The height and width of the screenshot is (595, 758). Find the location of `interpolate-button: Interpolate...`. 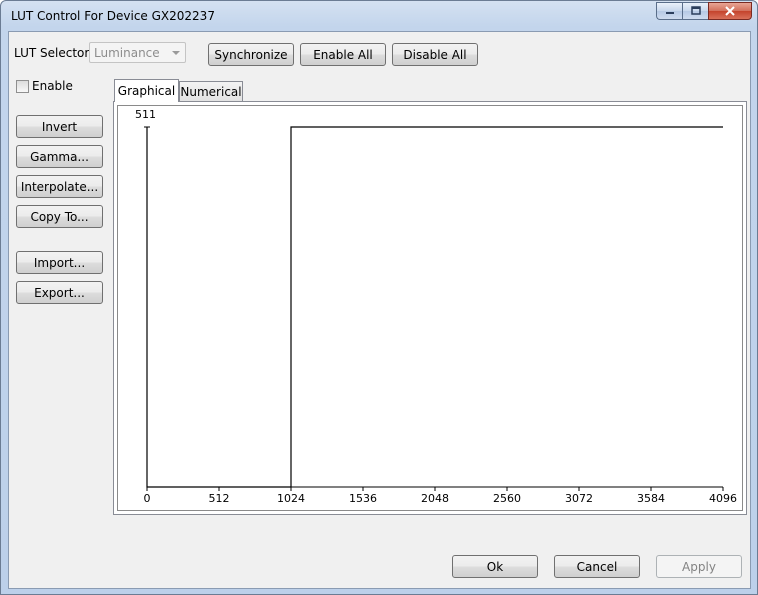

interpolate-button: Interpolate... is located at coordinates (59, 186).